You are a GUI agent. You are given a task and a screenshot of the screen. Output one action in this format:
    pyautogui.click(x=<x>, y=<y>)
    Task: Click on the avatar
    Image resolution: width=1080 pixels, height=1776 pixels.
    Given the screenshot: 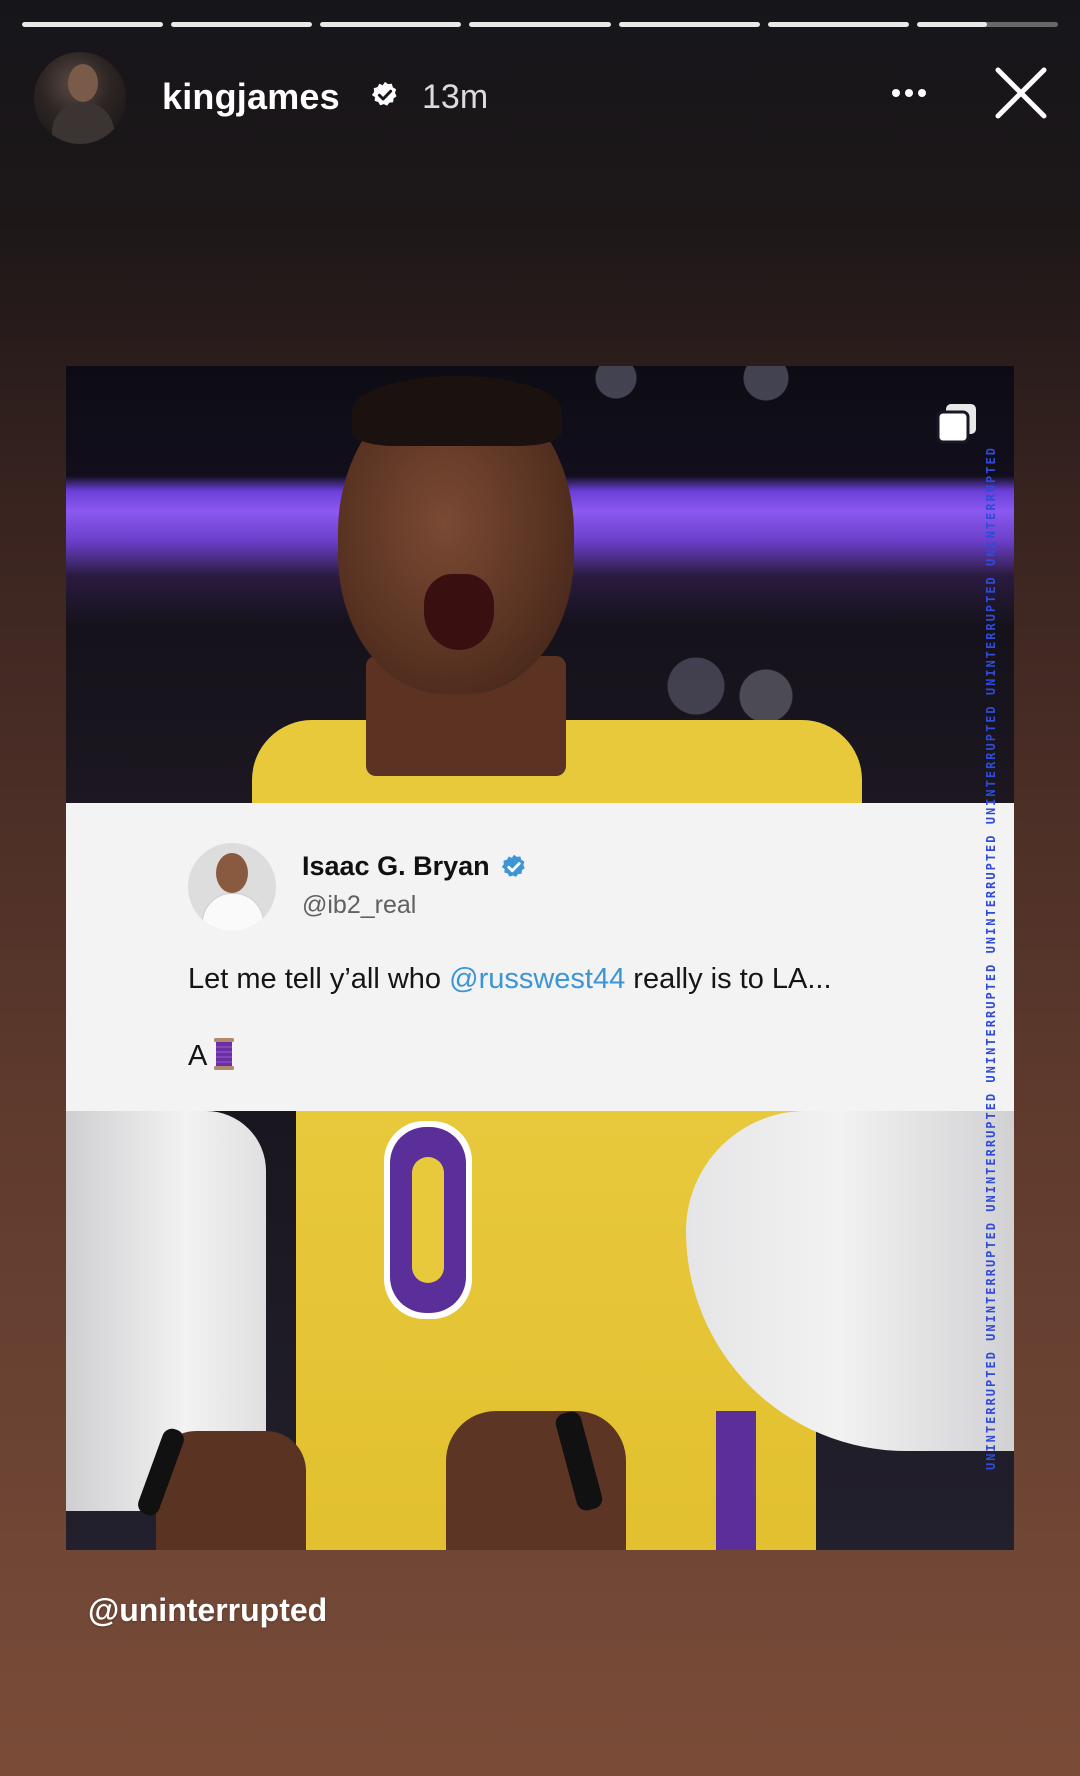 What is the action you would take?
    pyautogui.click(x=80, y=98)
    